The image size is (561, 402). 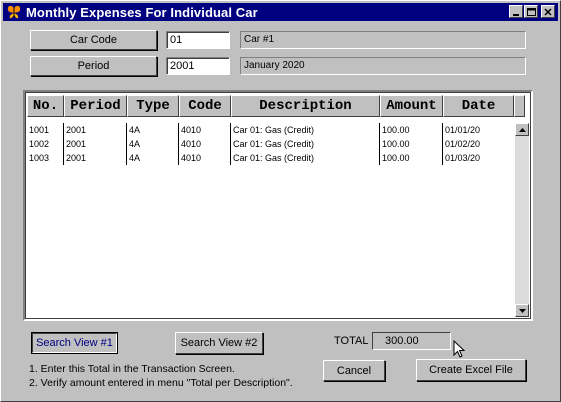 What do you see at coordinates (522, 220) in the screenshot?
I see `vertical-scrollbar` at bounding box center [522, 220].